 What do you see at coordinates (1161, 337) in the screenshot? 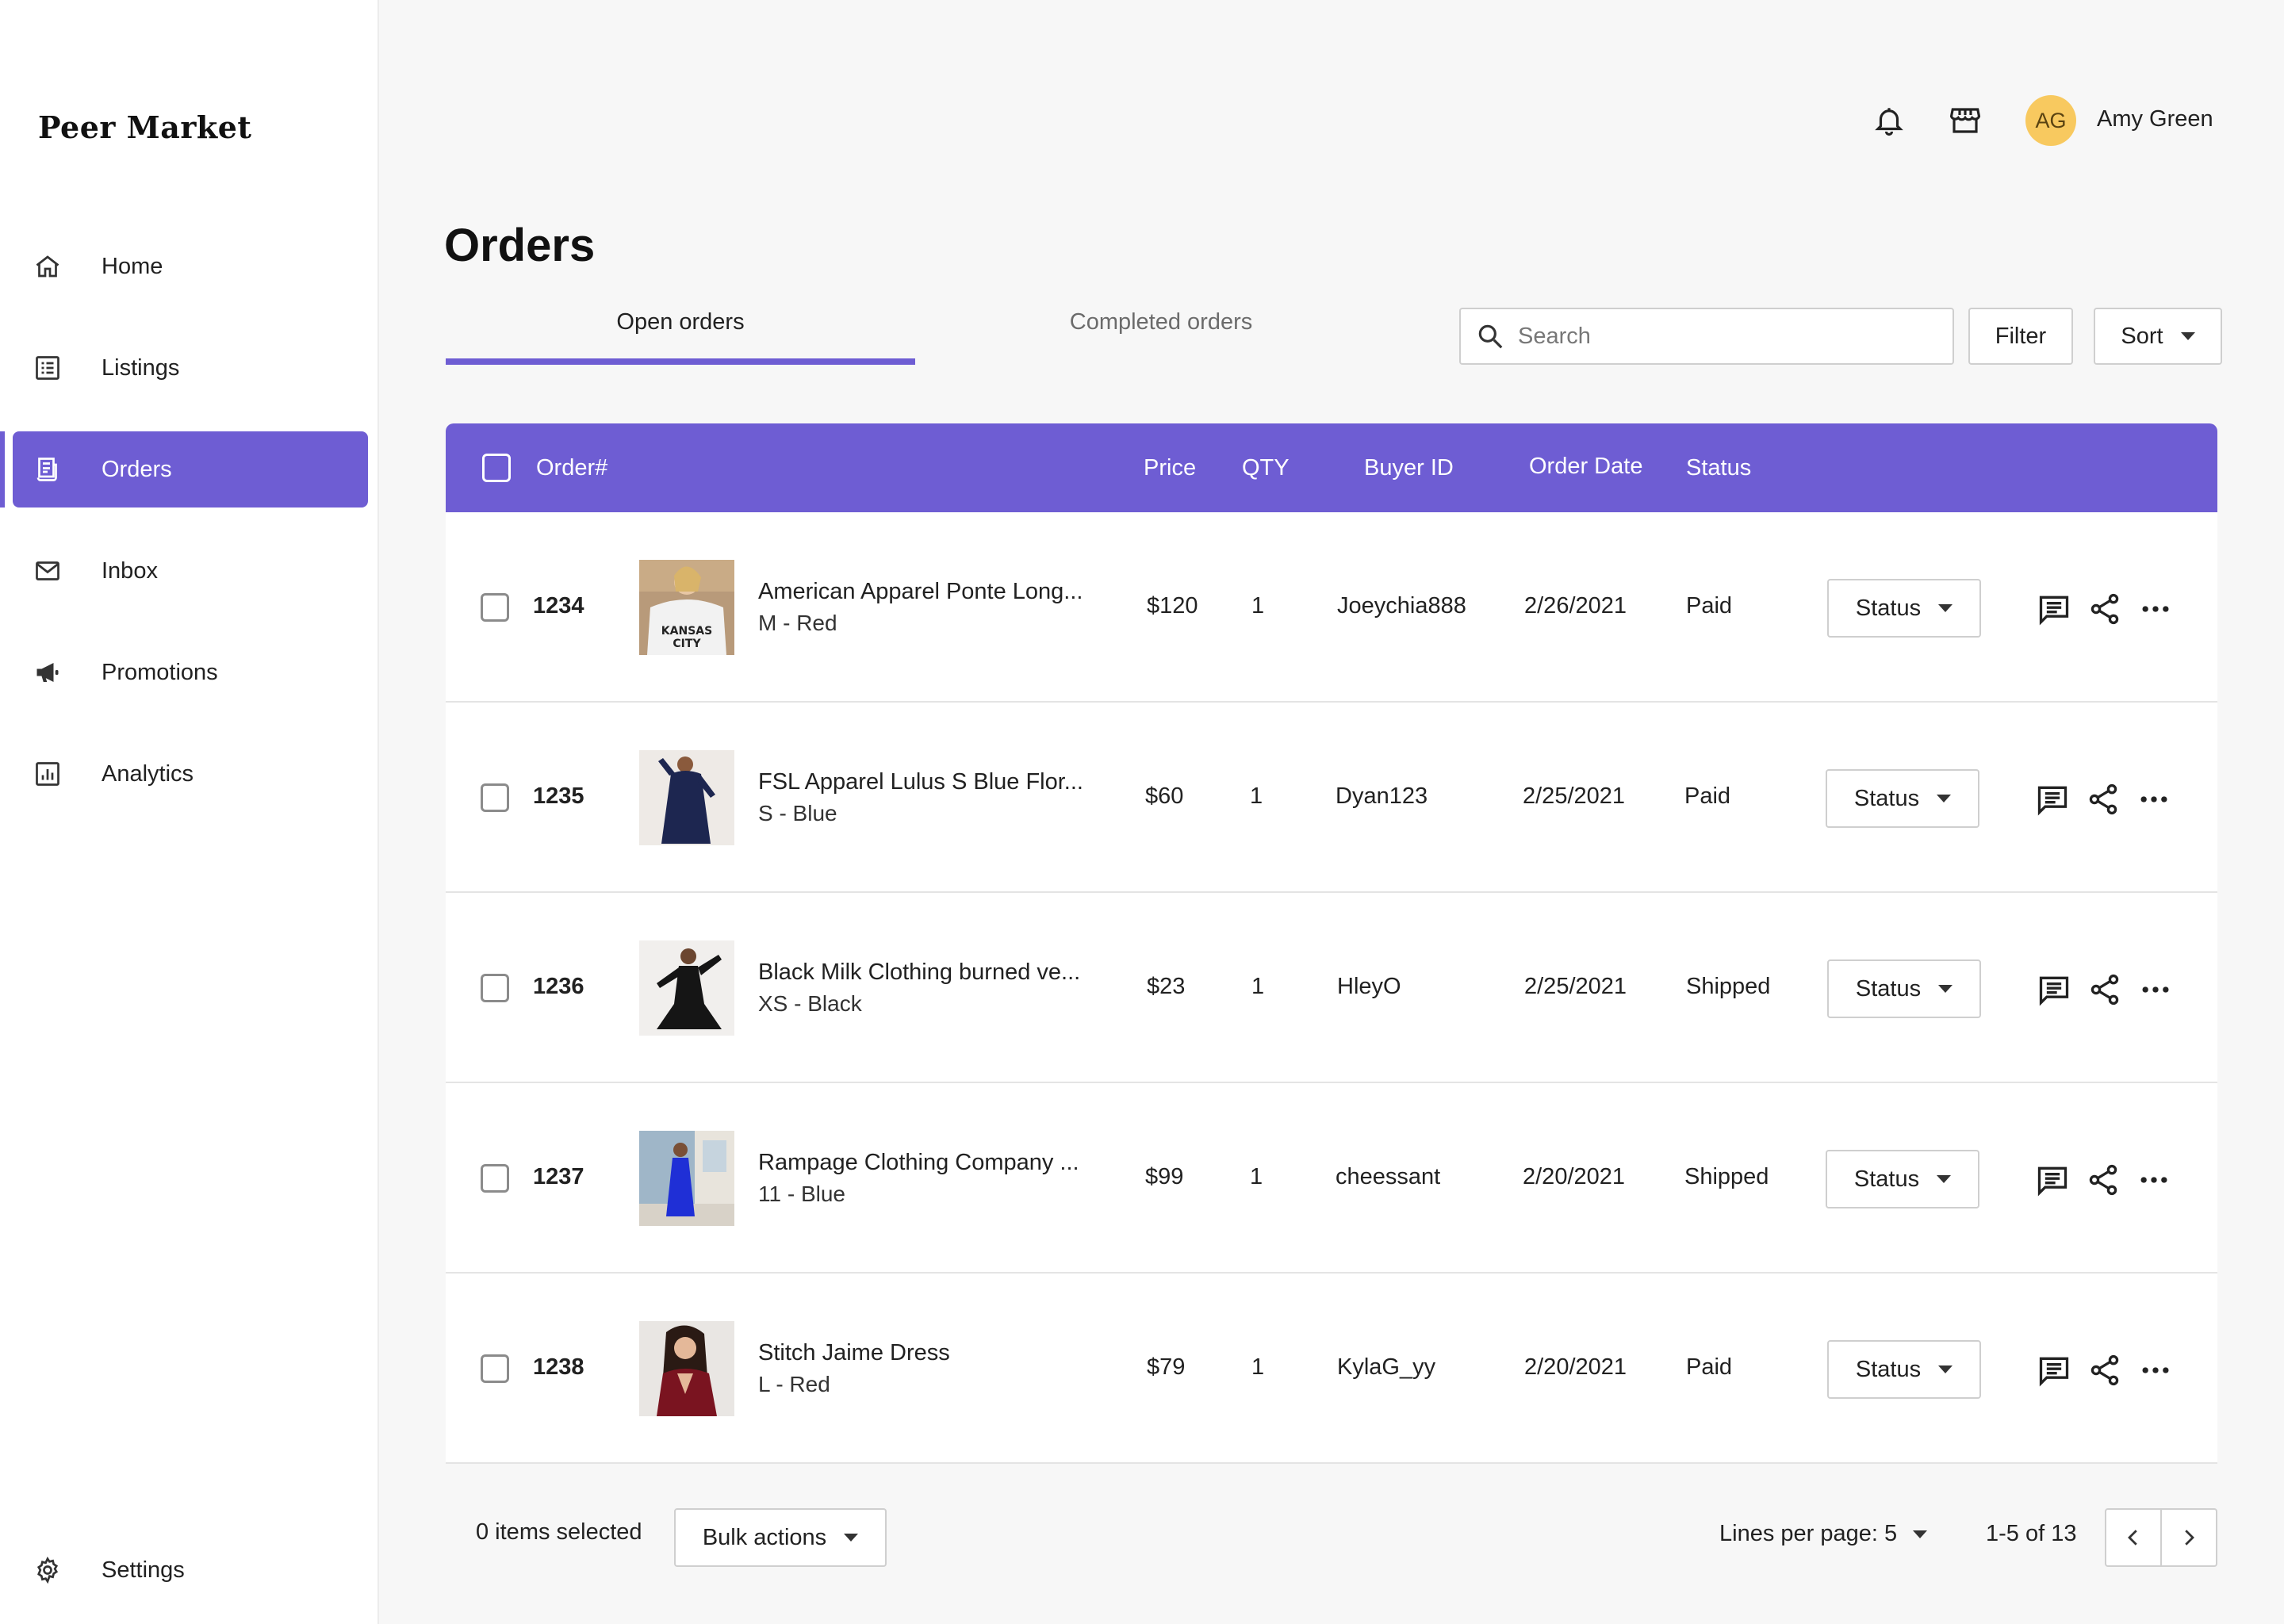
I see `tab-completed-orders: Completed orders` at bounding box center [1161, 337].